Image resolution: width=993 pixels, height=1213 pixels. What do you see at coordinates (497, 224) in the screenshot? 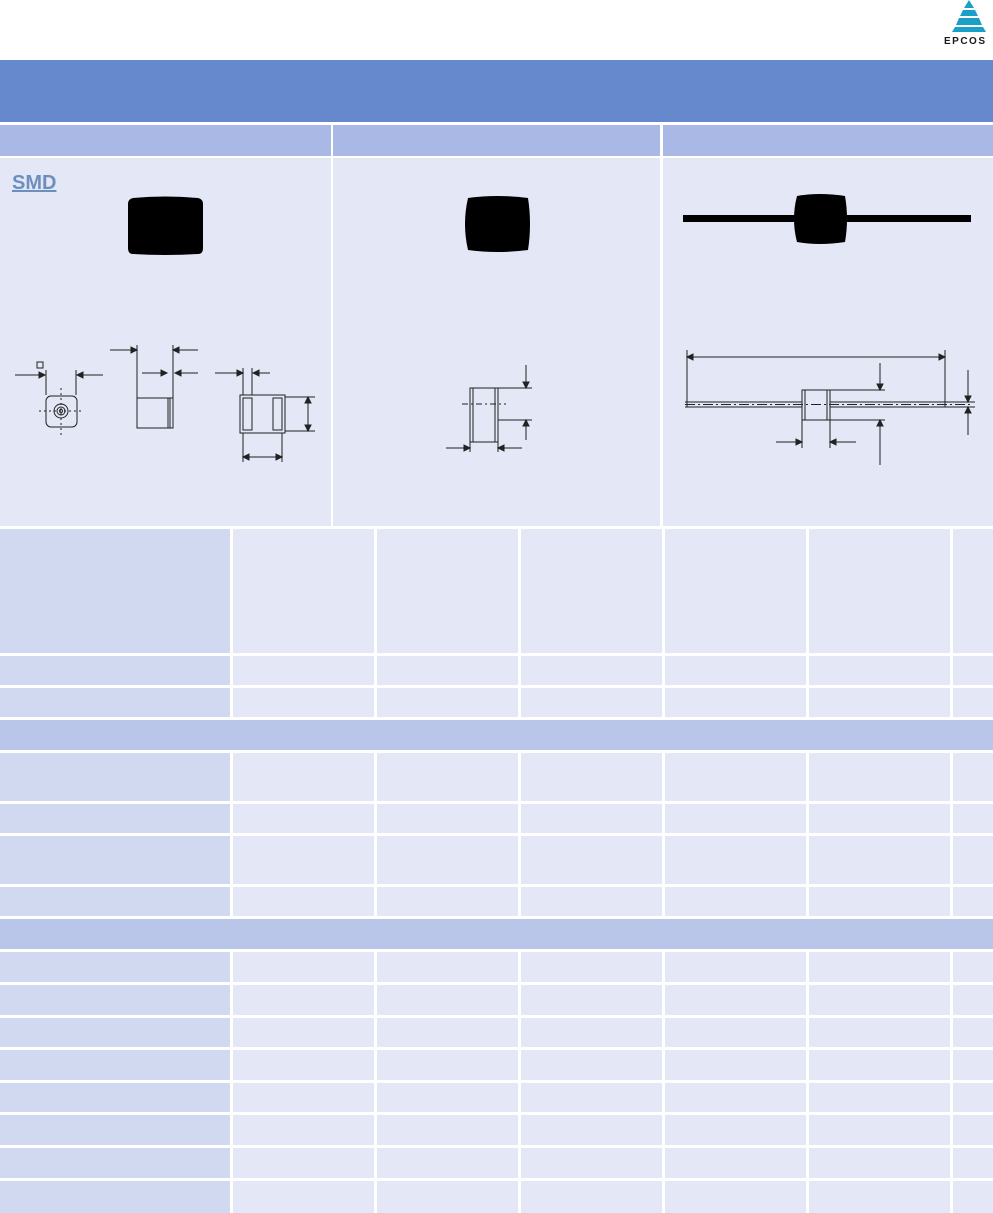
I see `cylindrical-component-photo` at bounding box center [497, 224].